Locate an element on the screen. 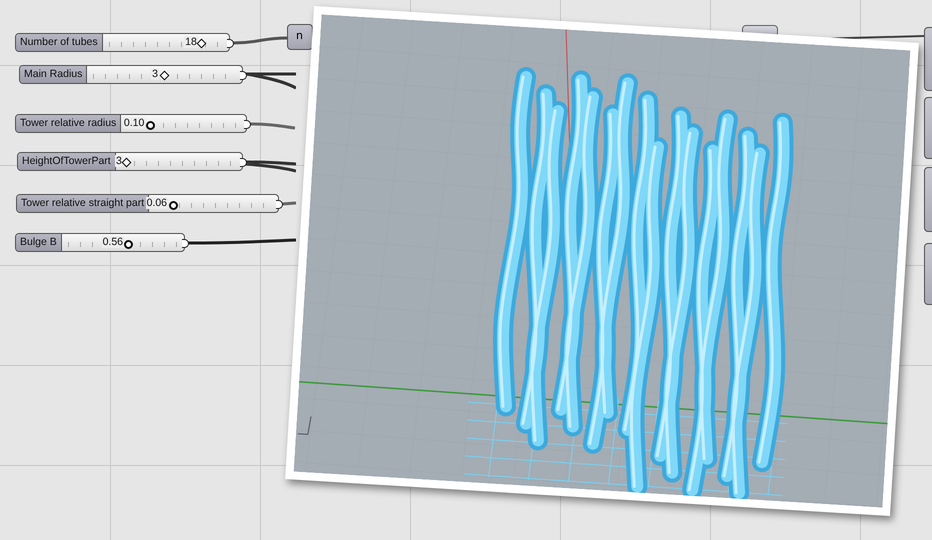  slider-label: Main Radius is located at coordinates (54, 74).